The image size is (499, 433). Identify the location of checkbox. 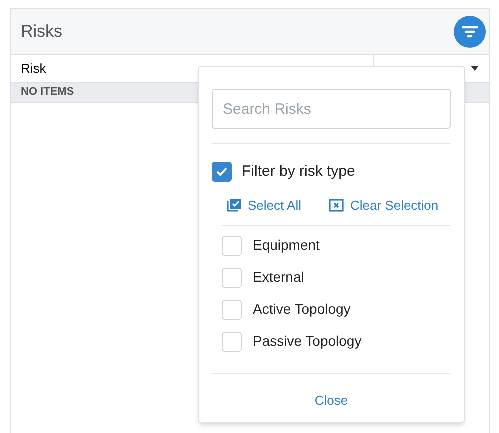
(222, 172).